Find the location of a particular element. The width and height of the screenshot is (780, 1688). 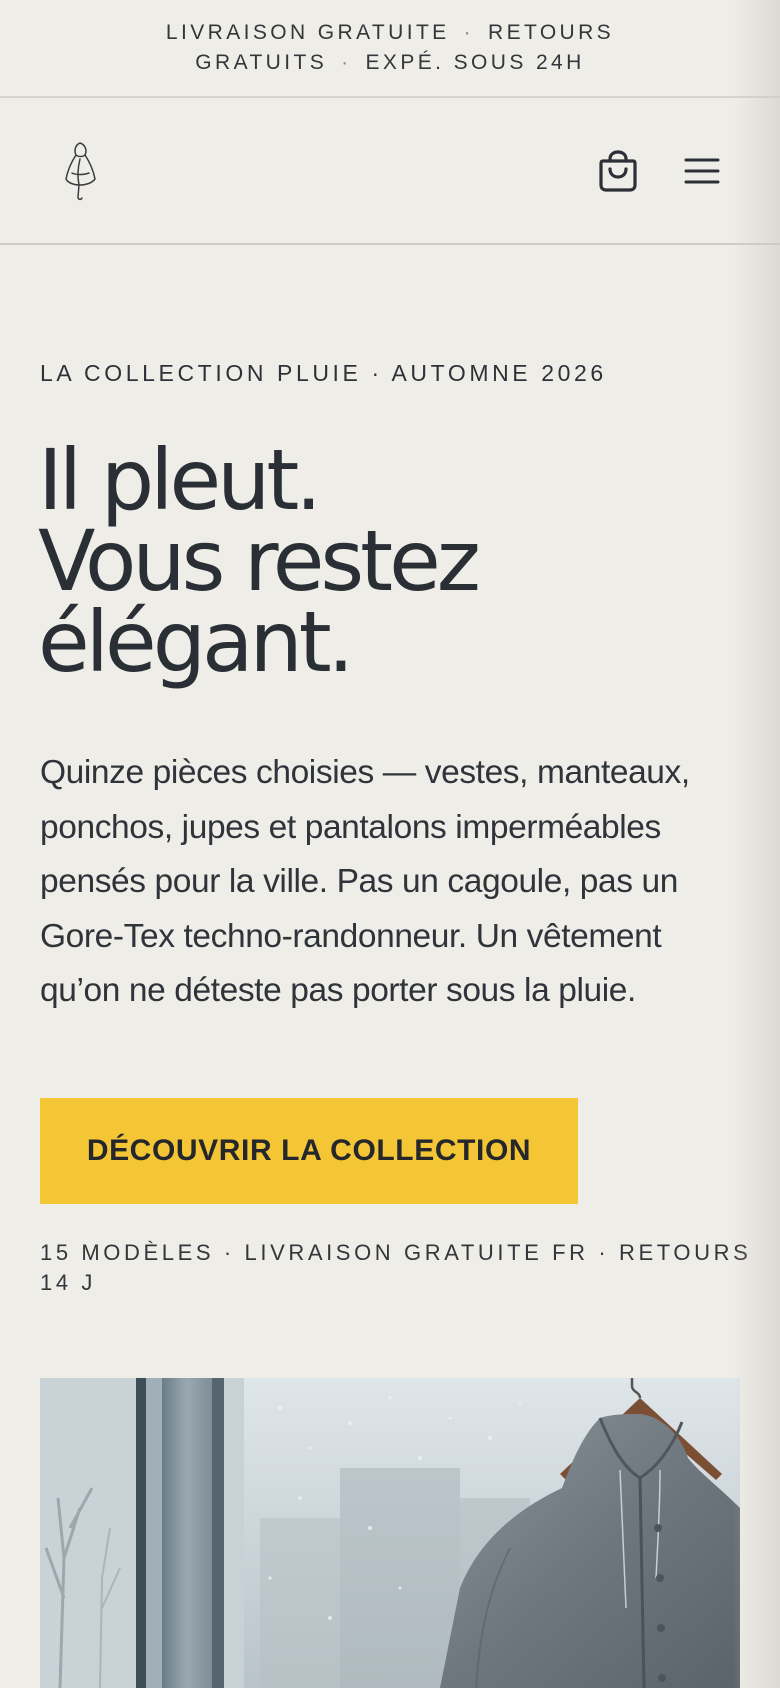

announcement-line-1: LIVRAISON GRATUITE · RETOURS is located at coordinates (390, 33).